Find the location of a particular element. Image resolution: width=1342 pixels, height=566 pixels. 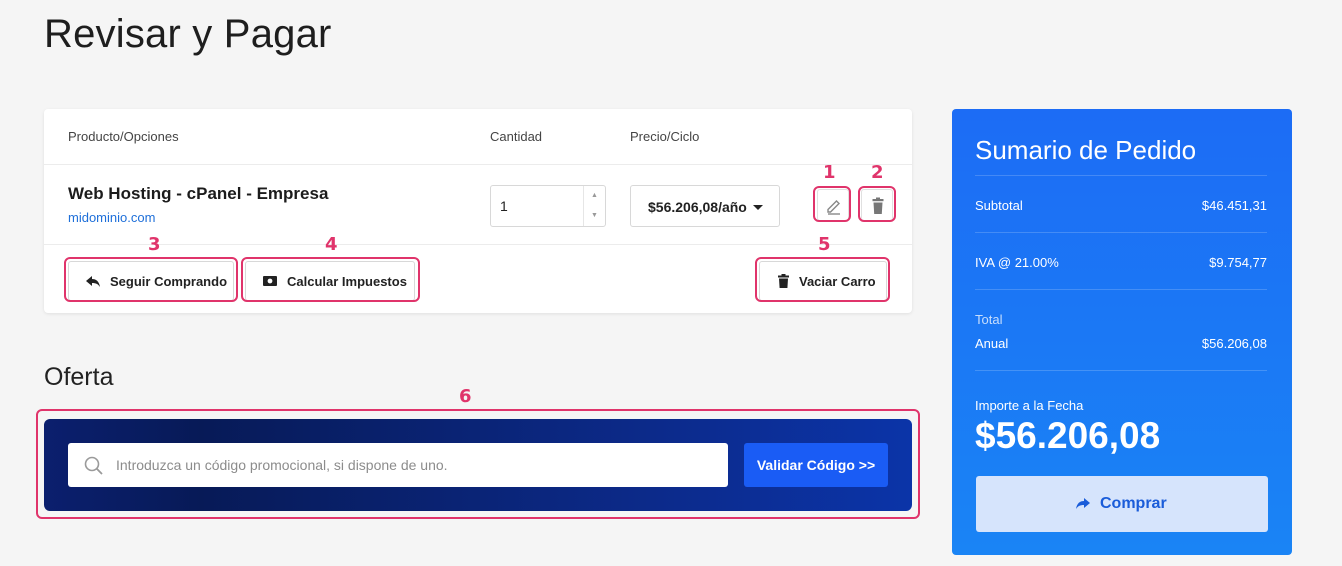

quantity-value: 1 is located at coordinates (504, 206).